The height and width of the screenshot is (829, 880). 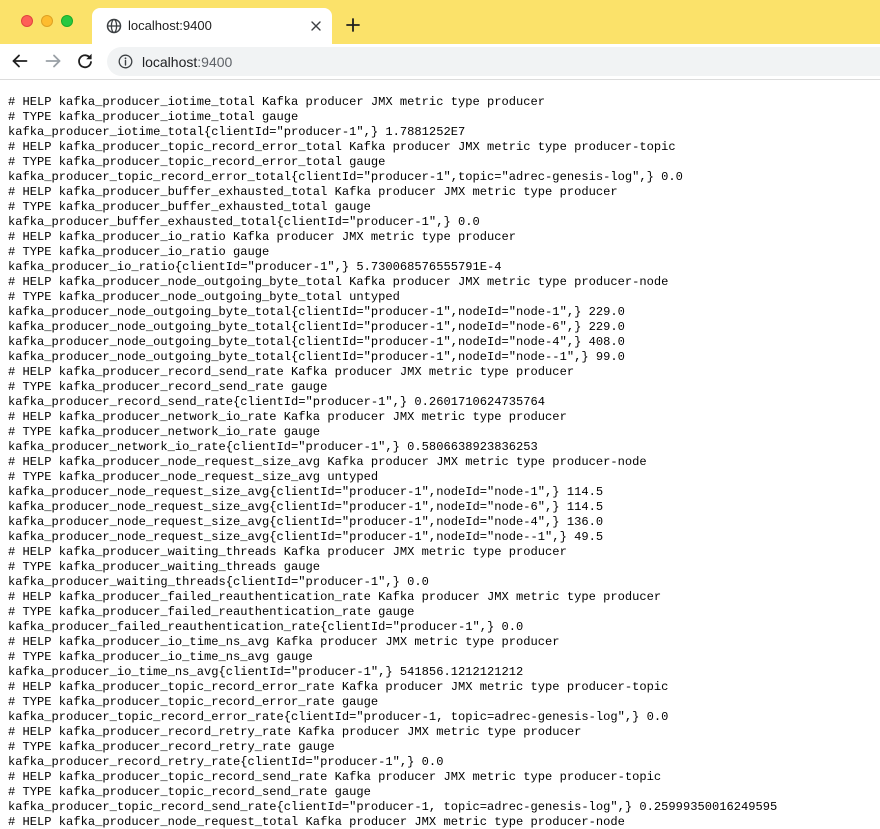 I want to click on back-arrow-icon, so click(x=20, y=61).